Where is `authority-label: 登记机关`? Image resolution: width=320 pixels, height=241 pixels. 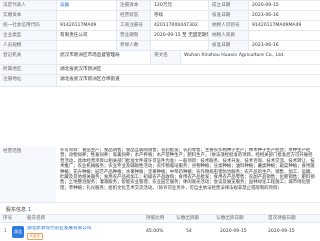 authority-label: 登记机关 is located at coordinates (28, 57).